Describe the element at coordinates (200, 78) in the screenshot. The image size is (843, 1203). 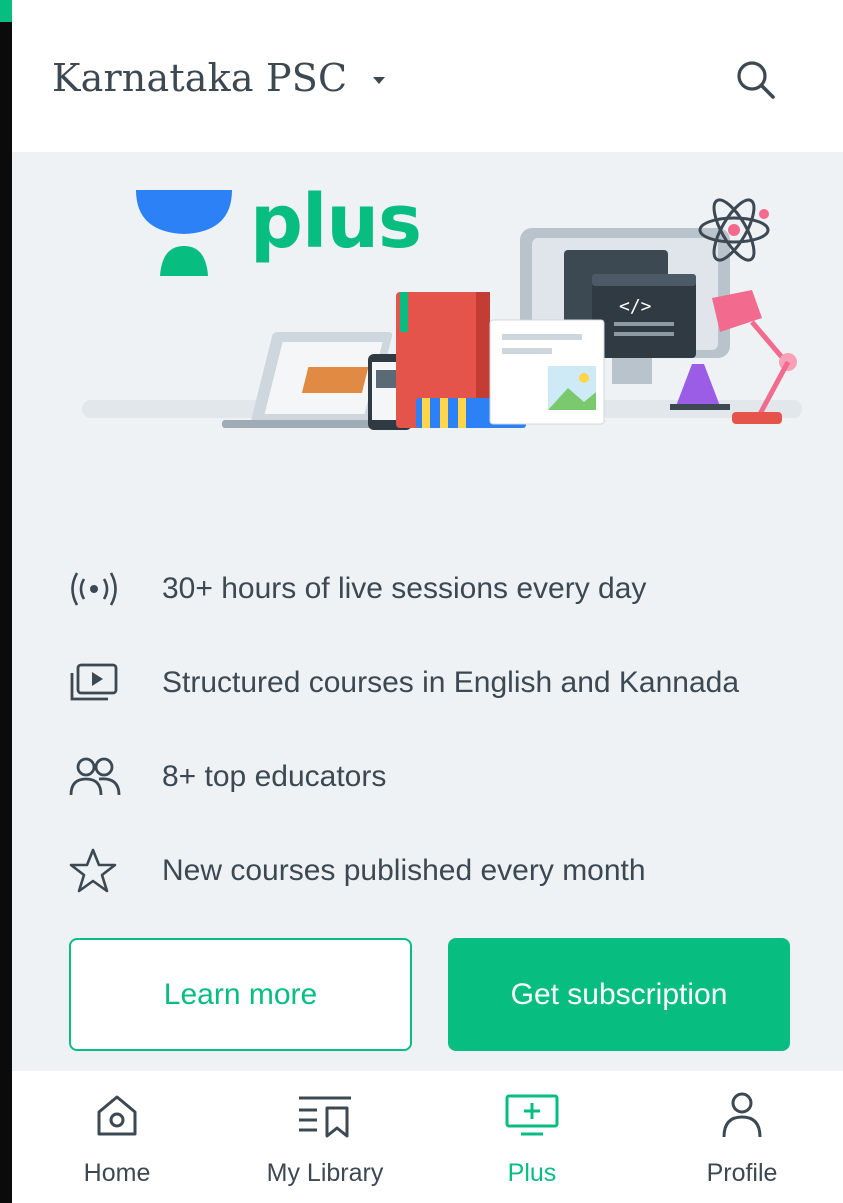
I see `goal-title: Karnataka PSC` at that location.